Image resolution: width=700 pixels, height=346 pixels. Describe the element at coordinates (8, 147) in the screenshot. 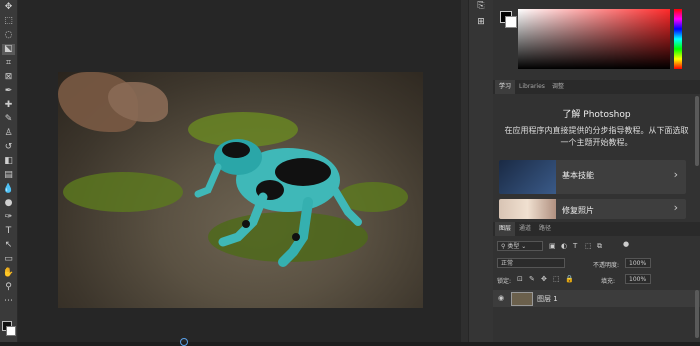

I see `history-brush-icon: ↺` at that location.